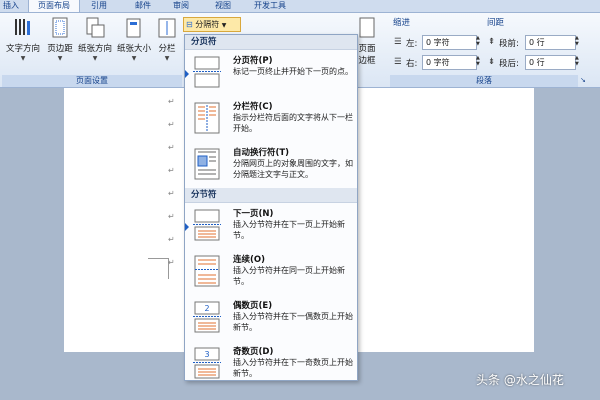 The image size is (600, 400). I want to click on dialog-launcher-icon: ↘, so click(583, 80).